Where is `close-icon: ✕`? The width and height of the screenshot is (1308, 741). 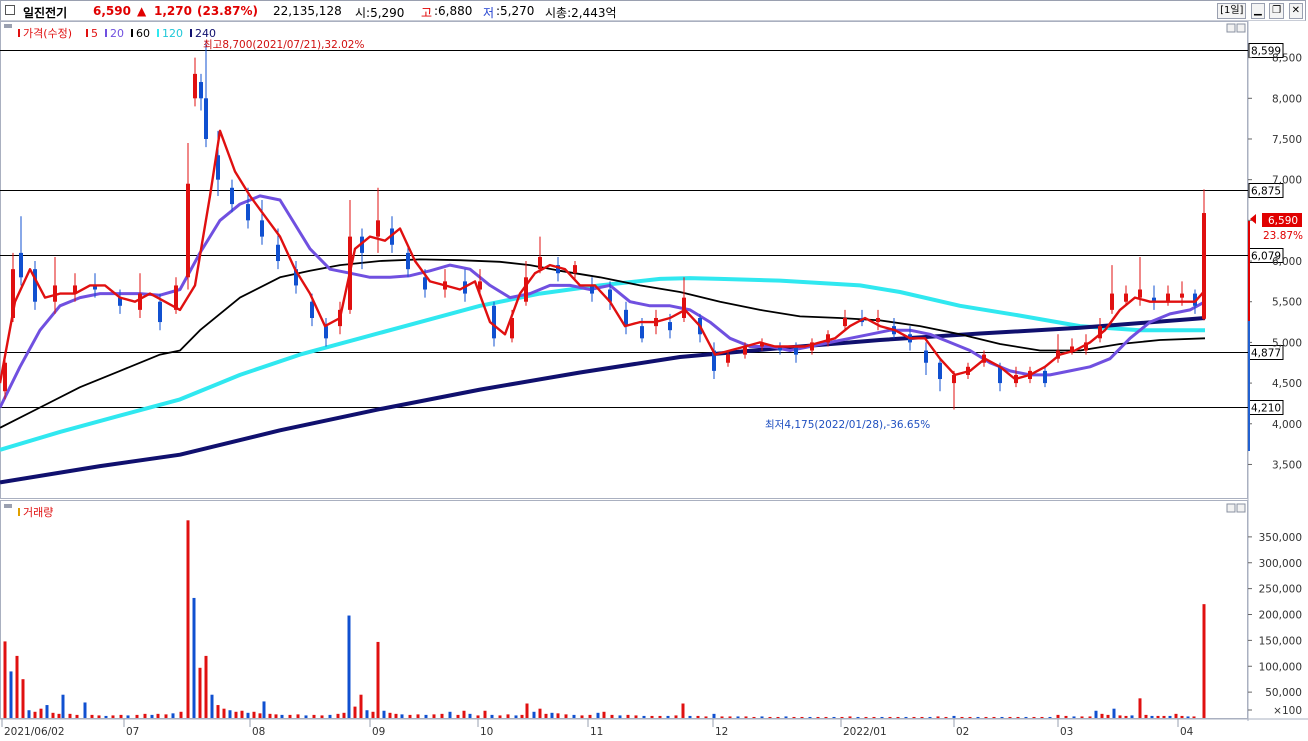 close-icon: ✕ is located at coordinates (1295, 11).